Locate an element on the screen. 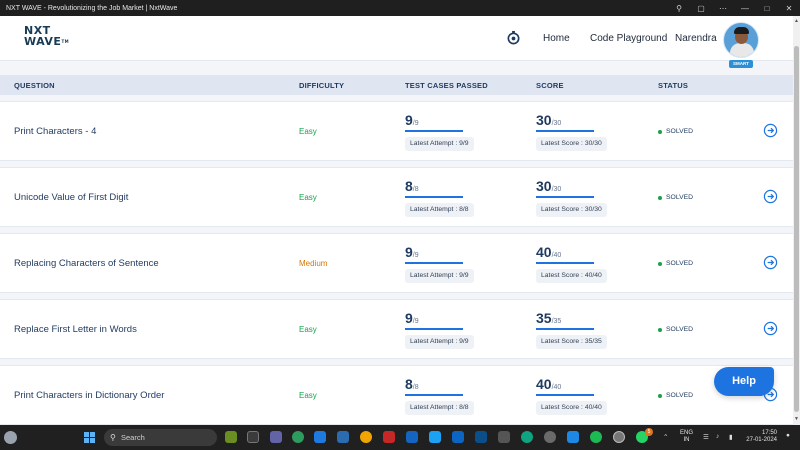  nxtwave-logo: NXT WAVETM is located at coordinates (48, 39).